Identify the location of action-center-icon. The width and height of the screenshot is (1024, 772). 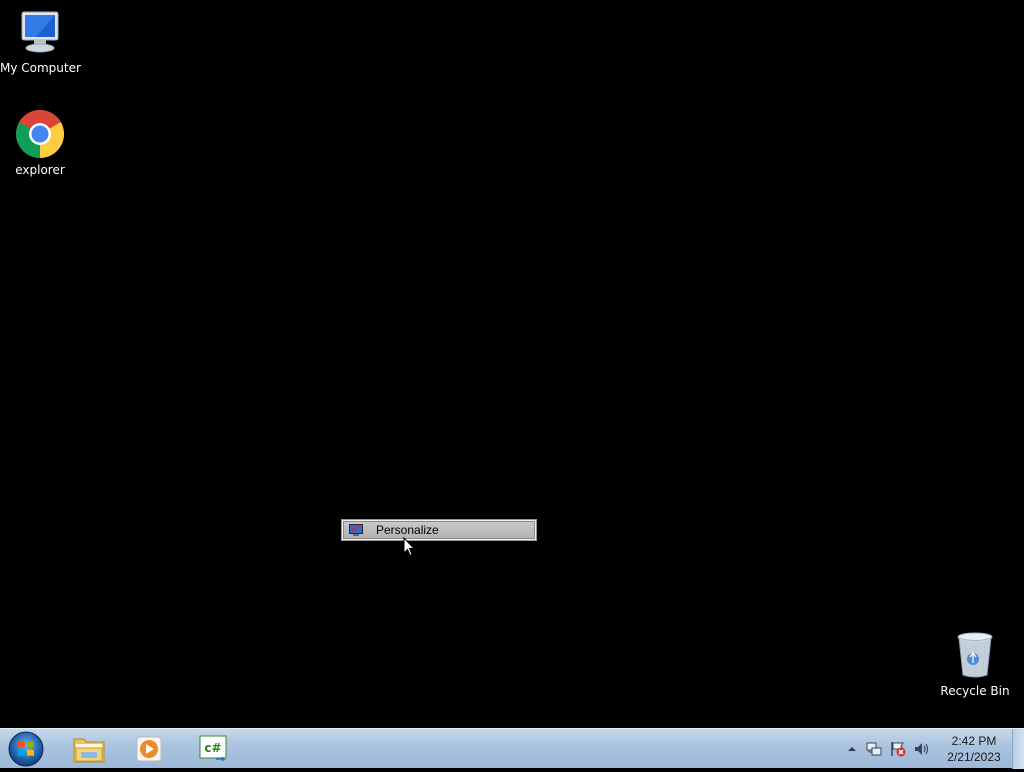
(898, 749).